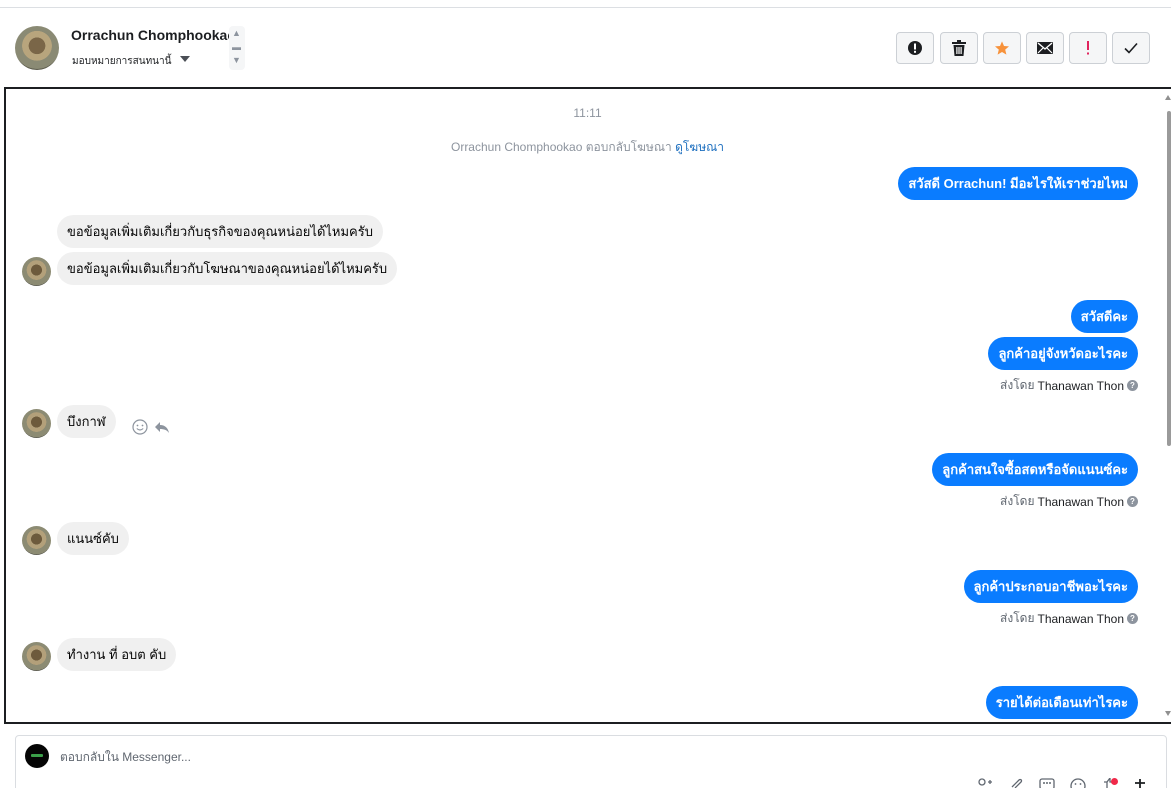 This screenshot has width=1171, height=788. Describe the element at coordinates (1047, 783) in the screenshot. I see `saved-reply-icon` at that location.